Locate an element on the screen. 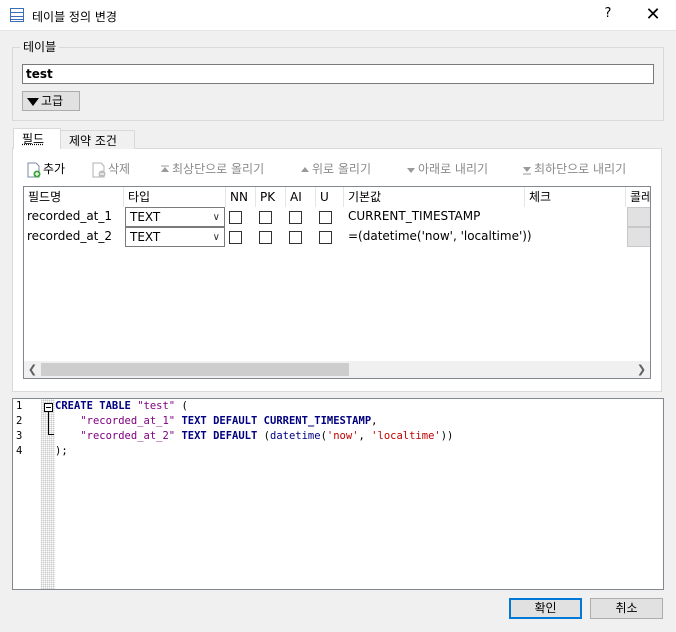 This screenshot has width=676, height=632. delete-field-button: 삭제 is located at coordinates (111, 169).